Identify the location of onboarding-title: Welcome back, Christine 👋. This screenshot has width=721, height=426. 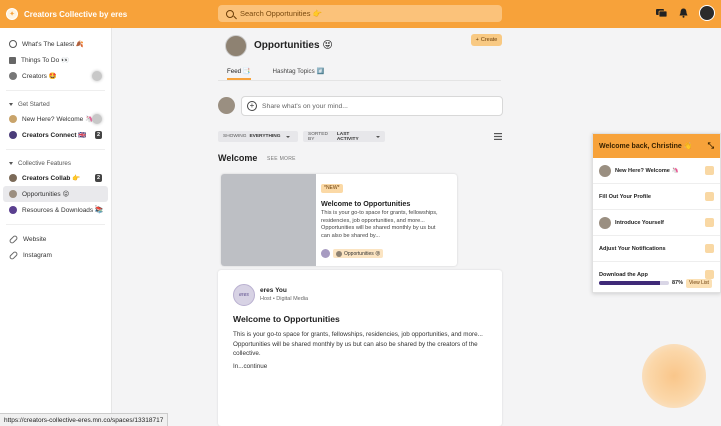
(646, 146).